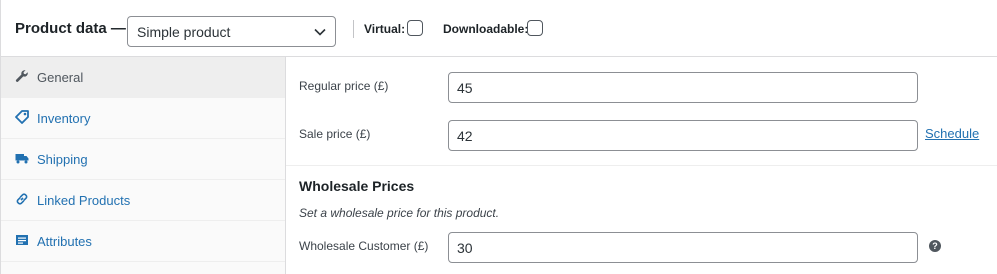 Image resolution: width=997 pixels, height=274 pixels. I want to click on sale-price-label: Sale price (£), so click(335, 134).